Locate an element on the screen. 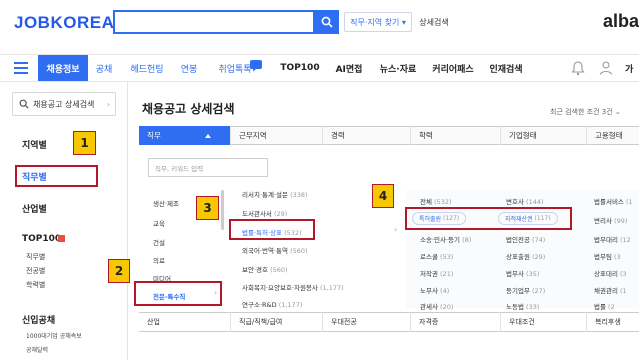  sidebar-sub-gongchae-news: 1000대기업 공채속보 is located at coordinates (54, 335).